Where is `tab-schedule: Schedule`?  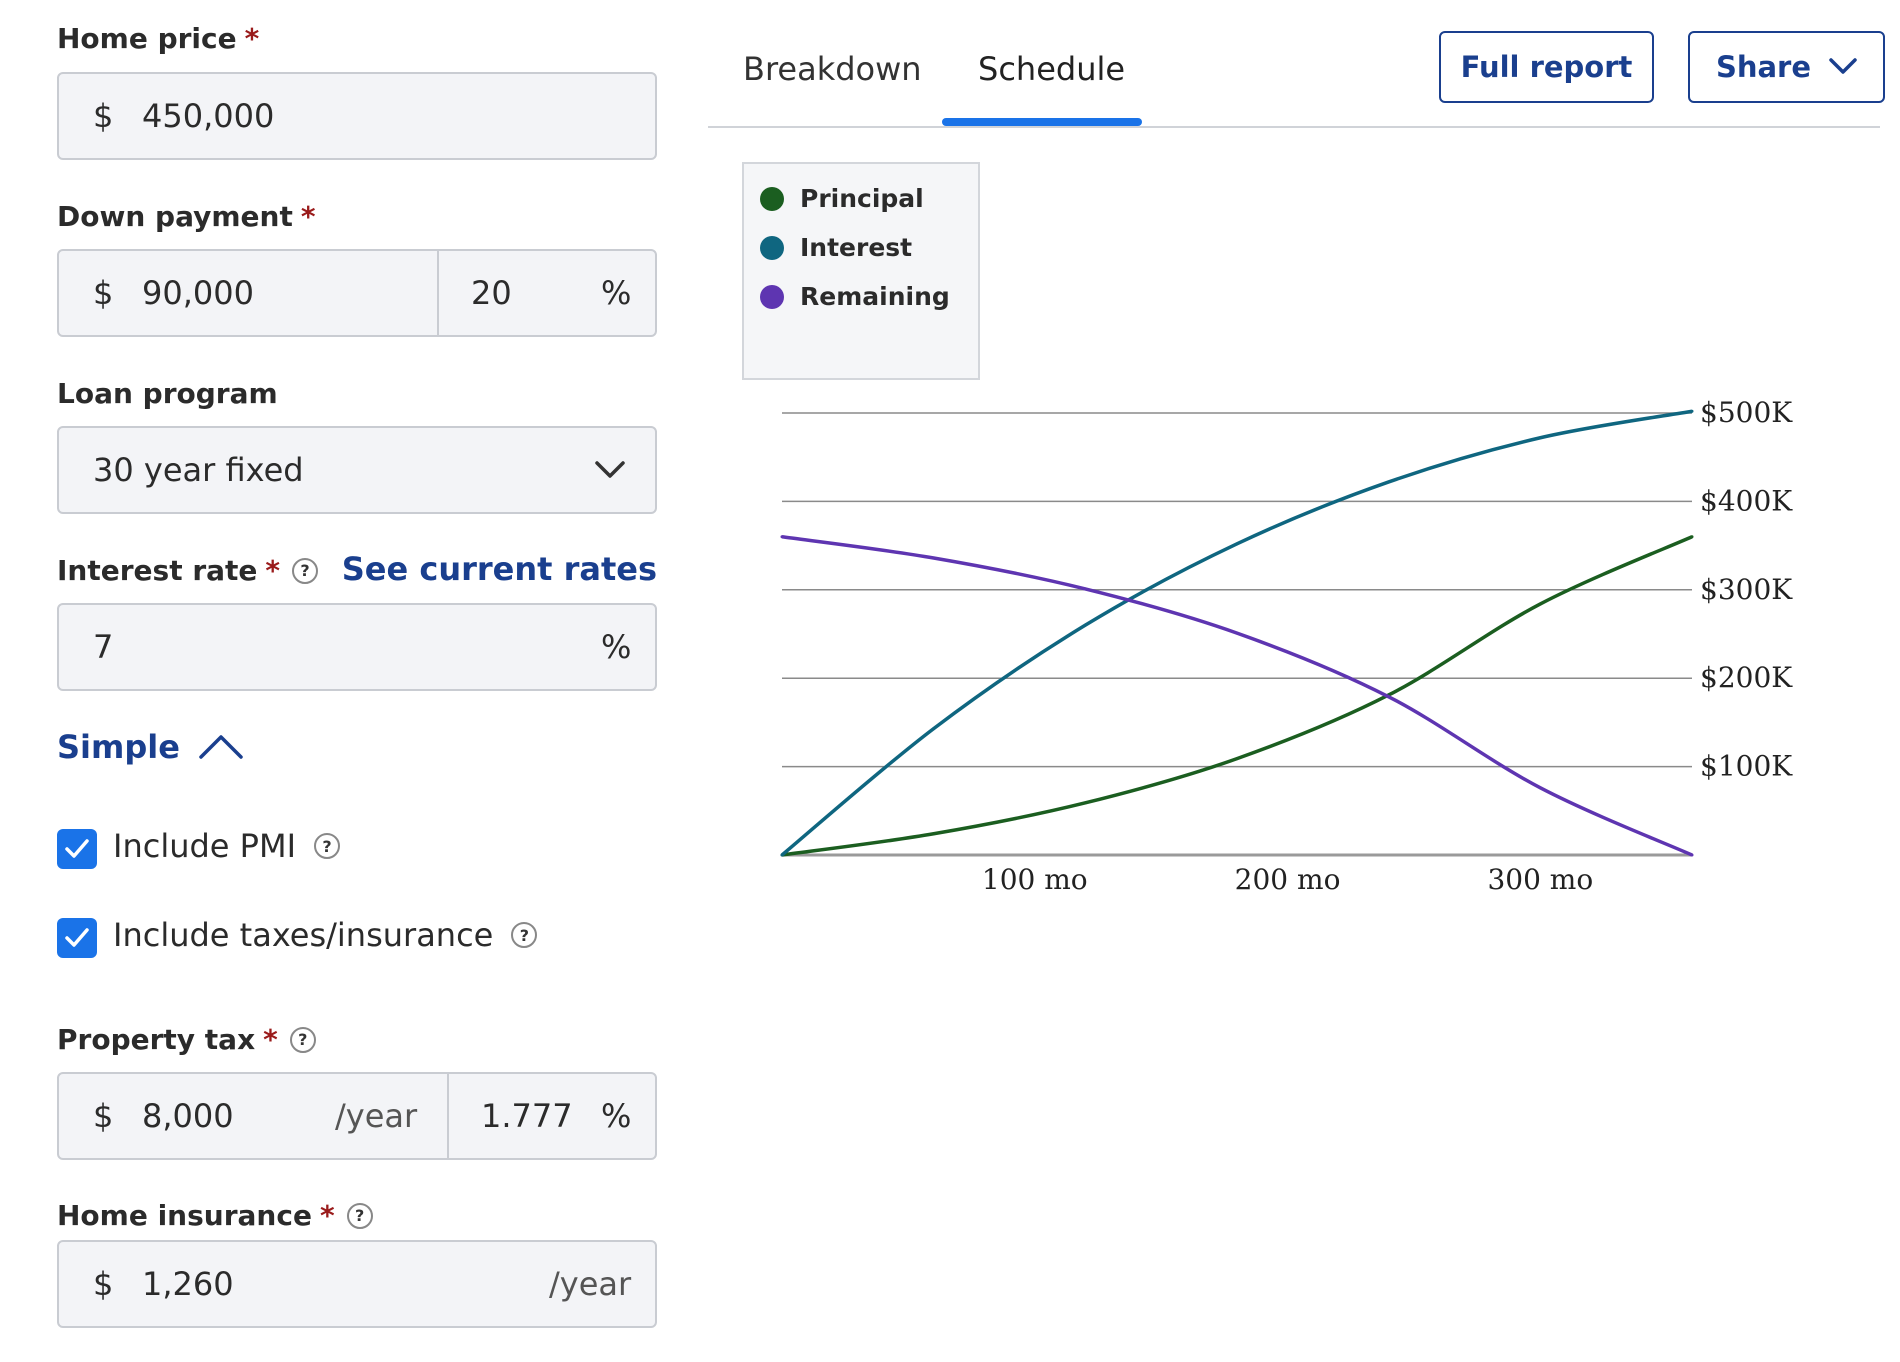
tab-schedule: Schedule is located at coordinates (1051, 69).